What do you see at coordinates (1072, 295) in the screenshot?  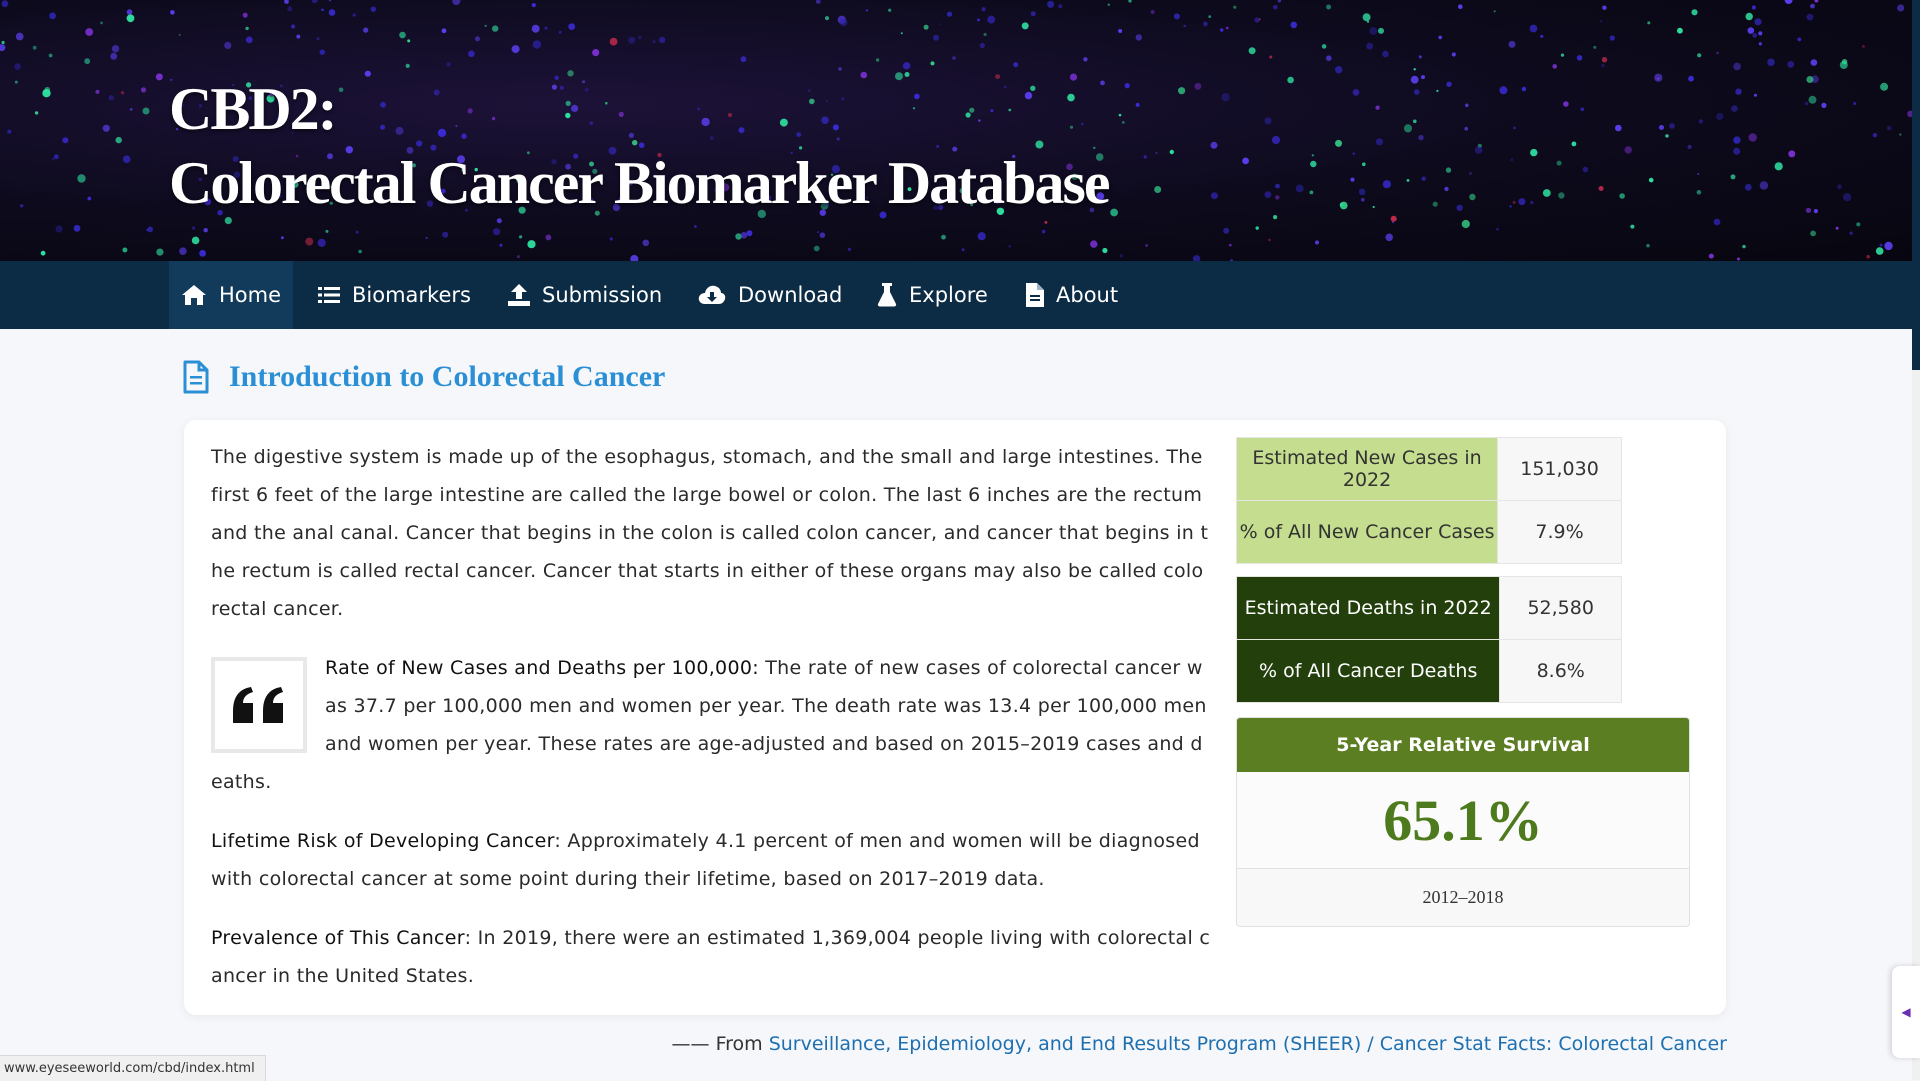 I see `nav-item-about: About` at bounding box center [1072, 295].